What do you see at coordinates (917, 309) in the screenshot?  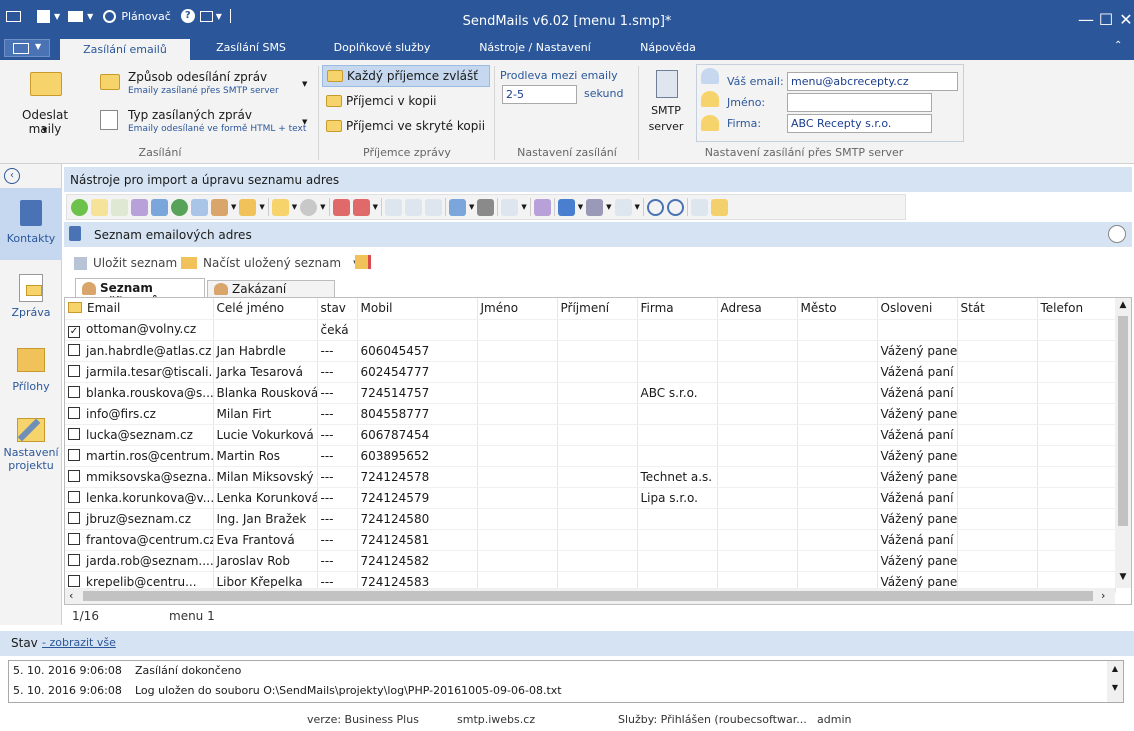 I see `column-header-salutation: Osloveni` at bounding box center [917, 309].